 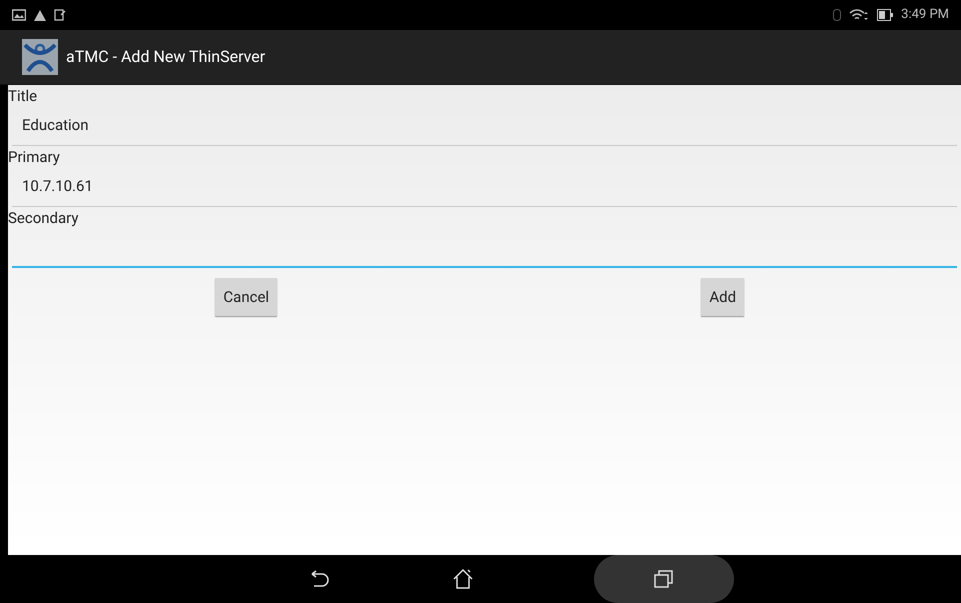 What do you see at coordinates (23, 96) in the screenshot?
I see `field-label: Title` at bounding box center [23, 96].